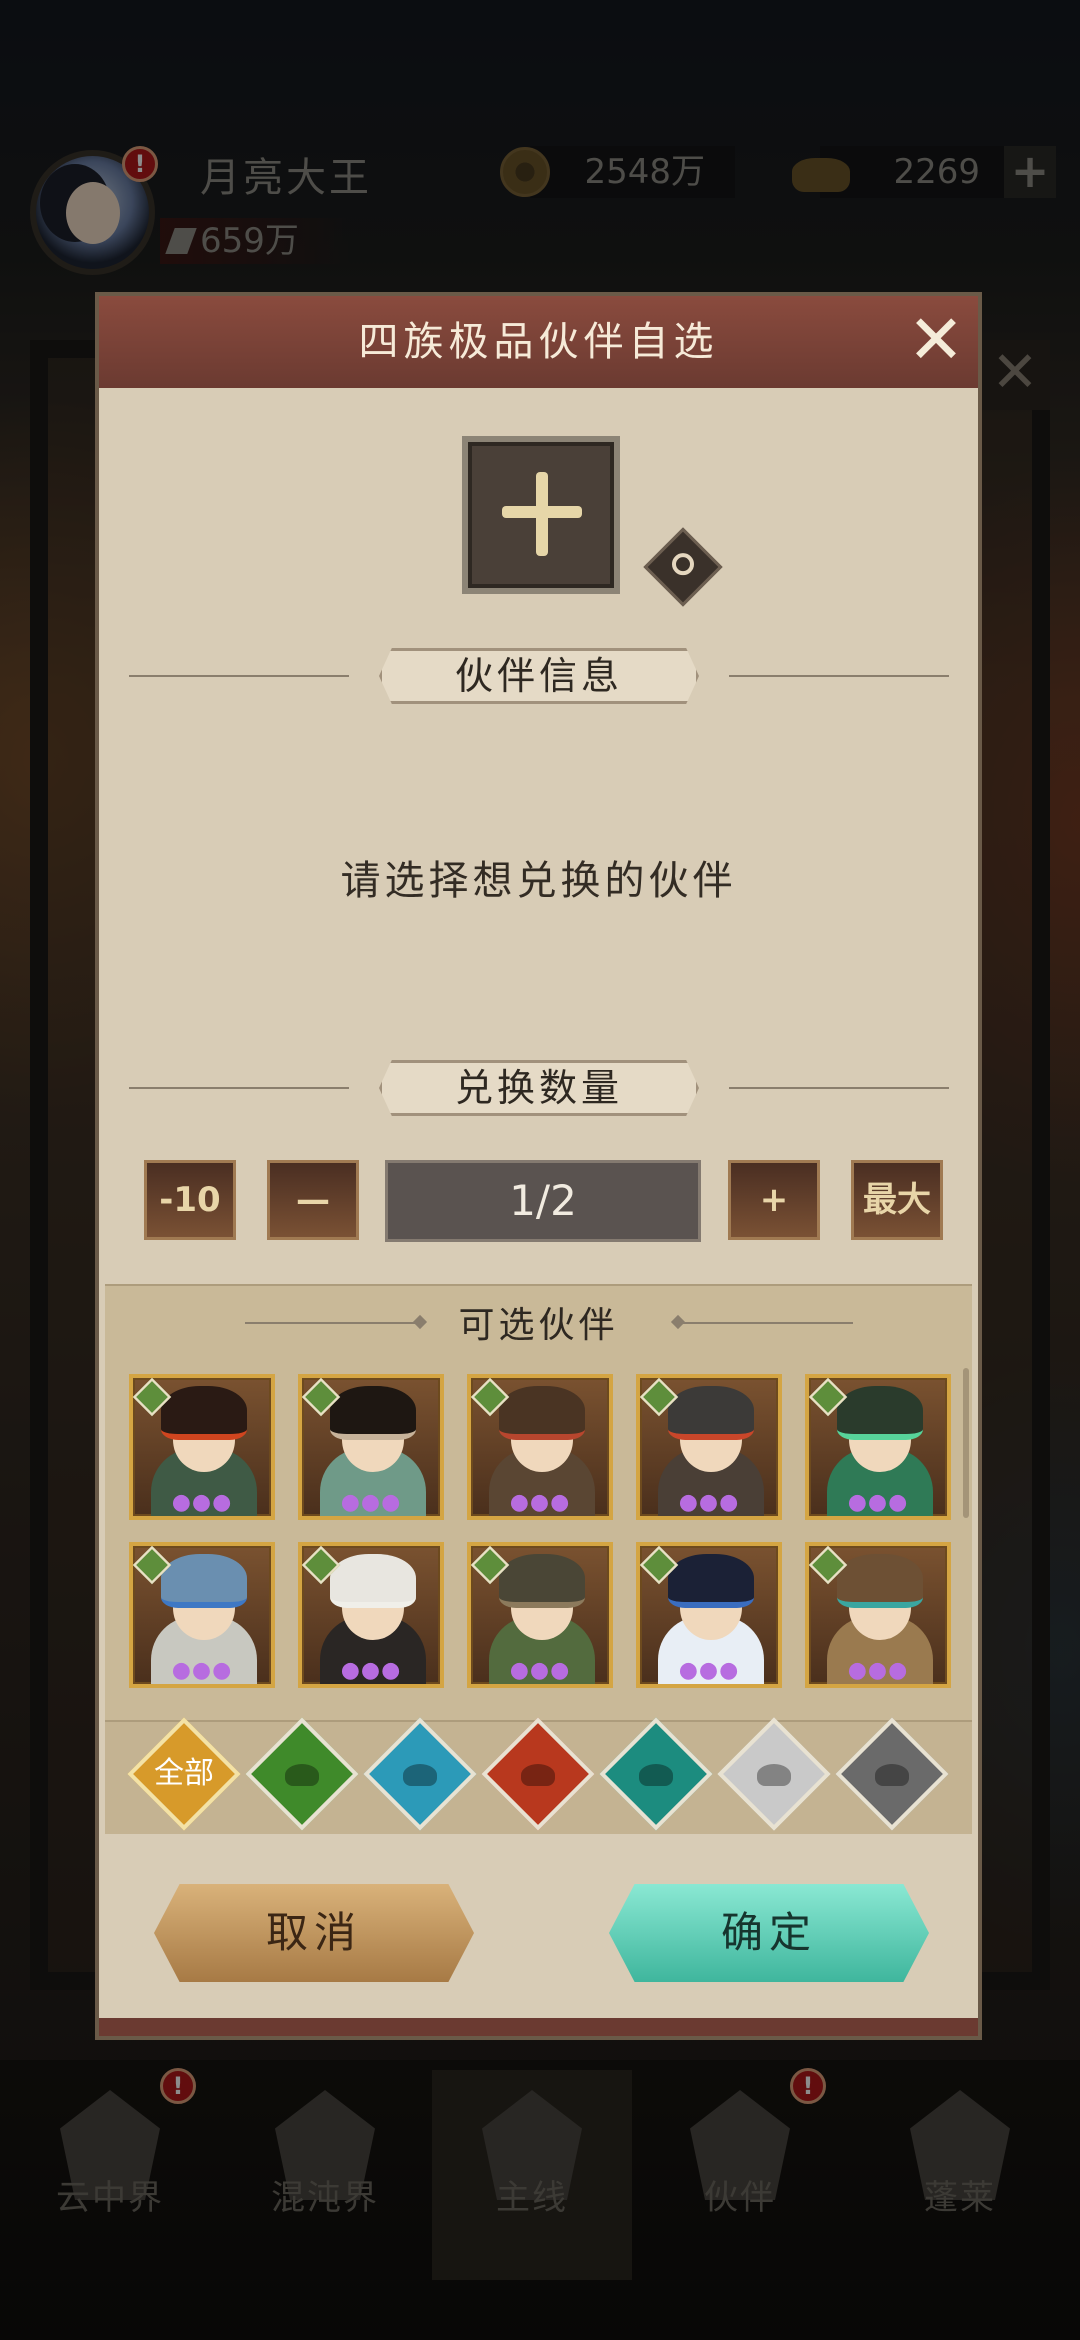  Describe the element at coordinates (538, 881) in the screenshot. I see `select-prompt: 请选择想兑换的伙伴` at that location.